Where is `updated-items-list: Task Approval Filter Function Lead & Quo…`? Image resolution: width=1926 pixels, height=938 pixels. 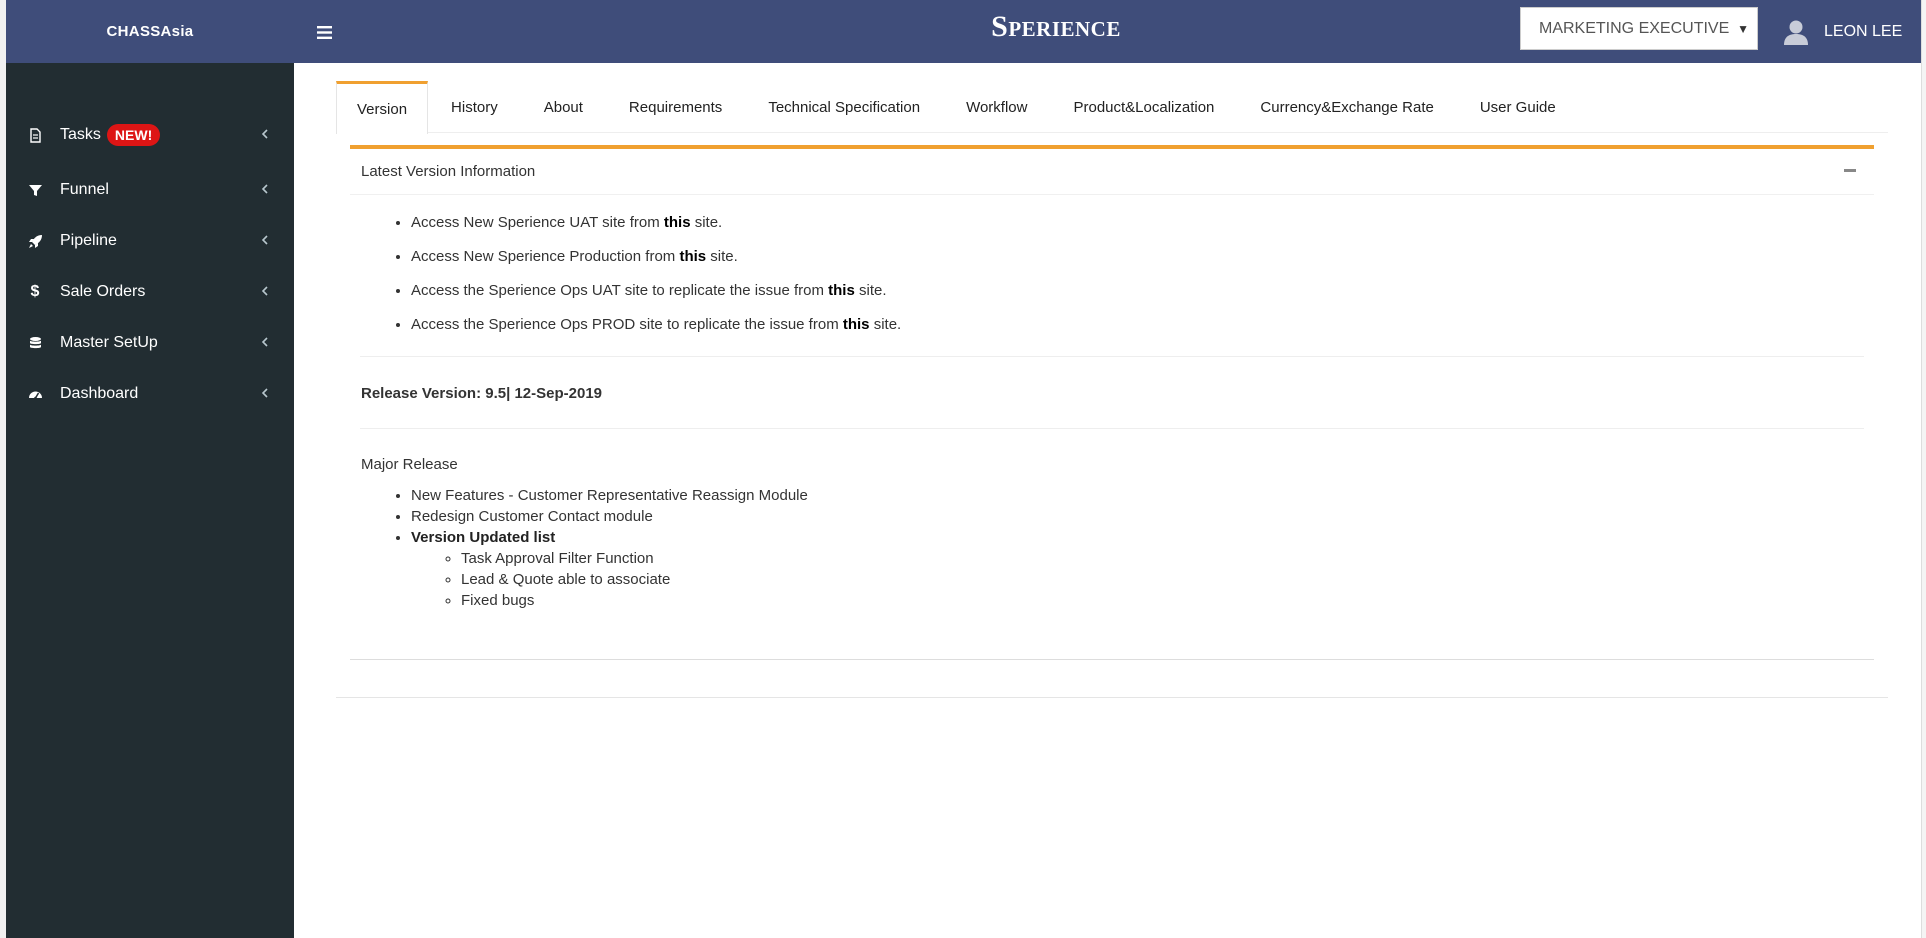
updated-items-list: Task Approval Filter Function Lead & Quo… is located at coordinates (1142, 579).